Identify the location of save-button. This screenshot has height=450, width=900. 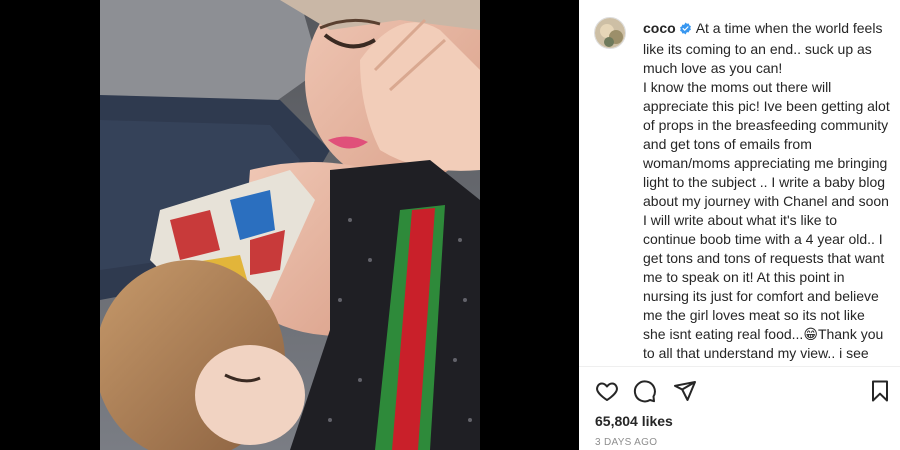
(880, 393).